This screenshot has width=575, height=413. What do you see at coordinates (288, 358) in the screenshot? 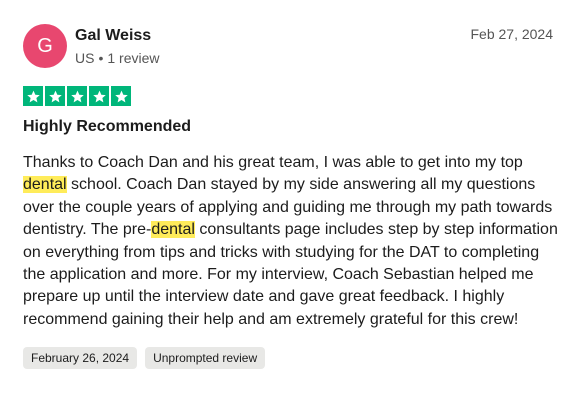
I see `review-tags: February 26, 2024 Unprompted review` at bounding box center [288, 358].